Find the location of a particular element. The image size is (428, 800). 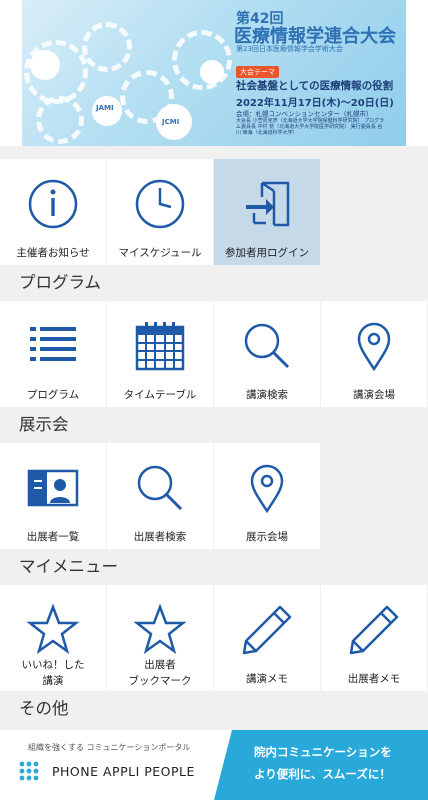

tile-exhibitor-list: 出展者一覧 is located at coordinates (53, 496).